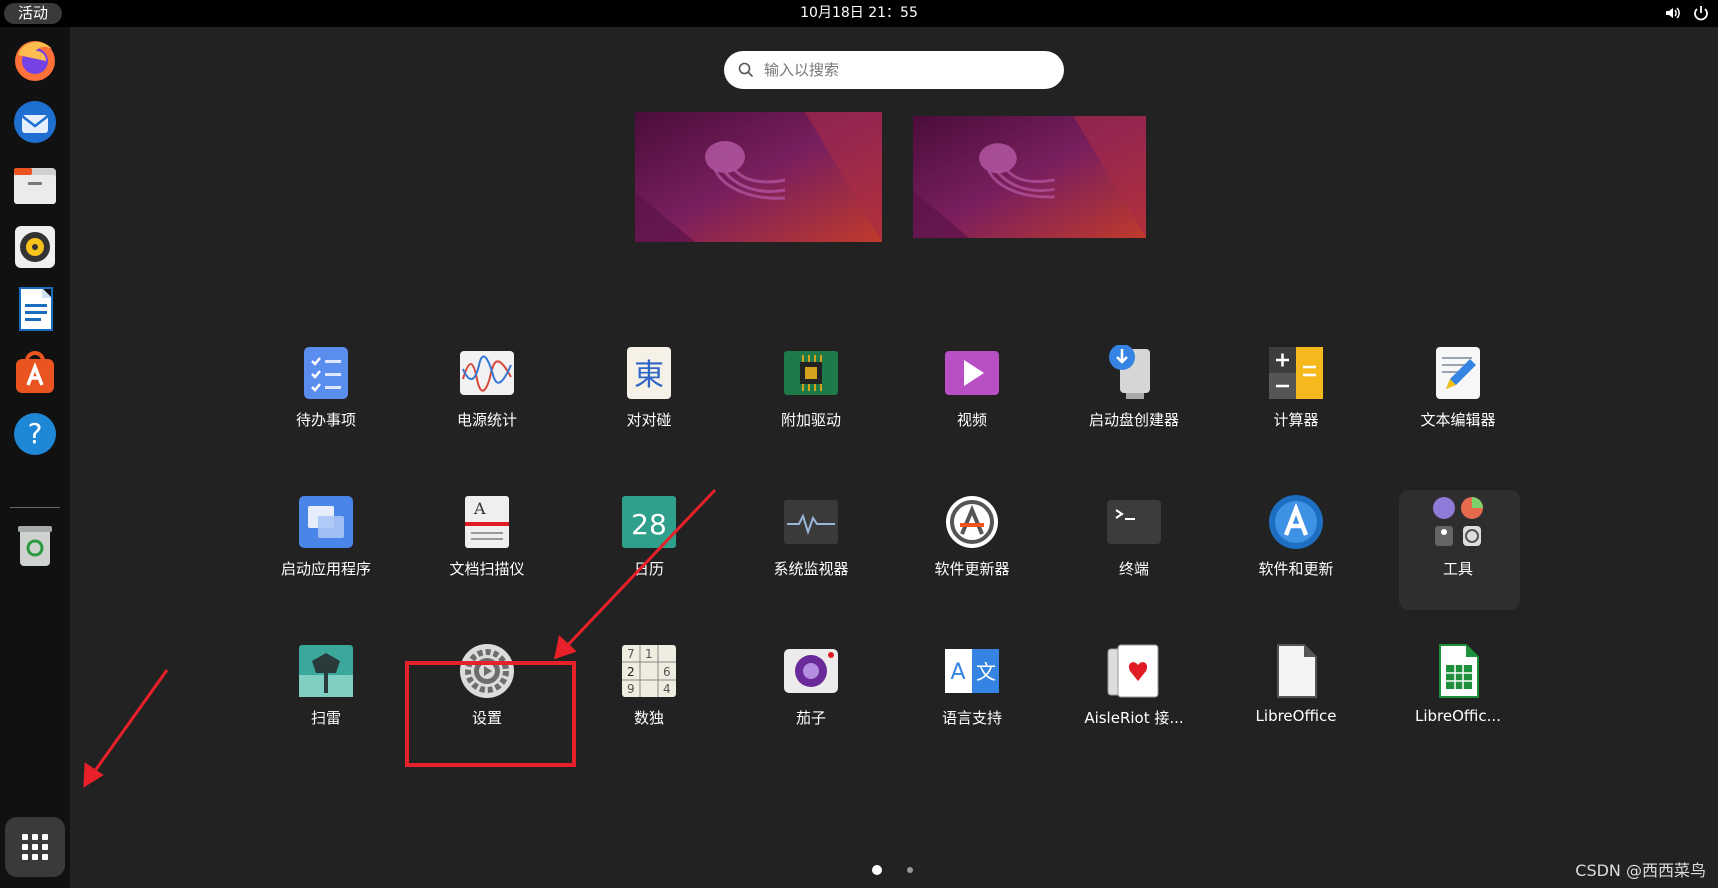 The height and width of the screenshot is (888, 1718). I want to click on calendar-day: 28, so click(649, 524).